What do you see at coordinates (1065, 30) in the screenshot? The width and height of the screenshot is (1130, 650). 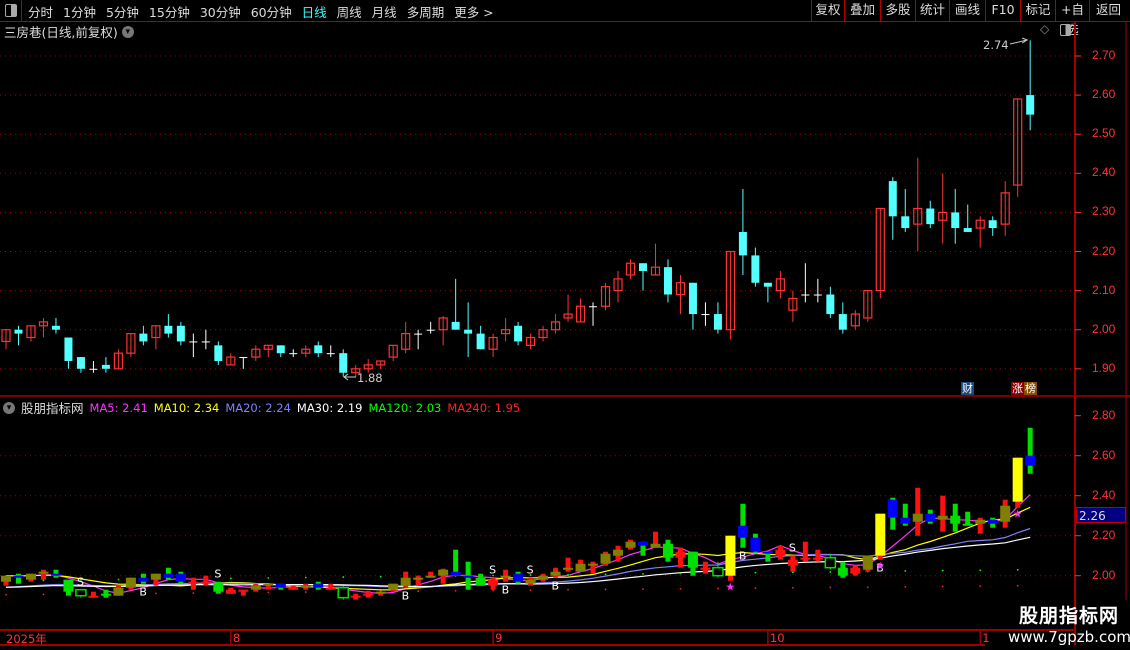 I see `panel-toggle-icon` at bounding box center [1065, 30].